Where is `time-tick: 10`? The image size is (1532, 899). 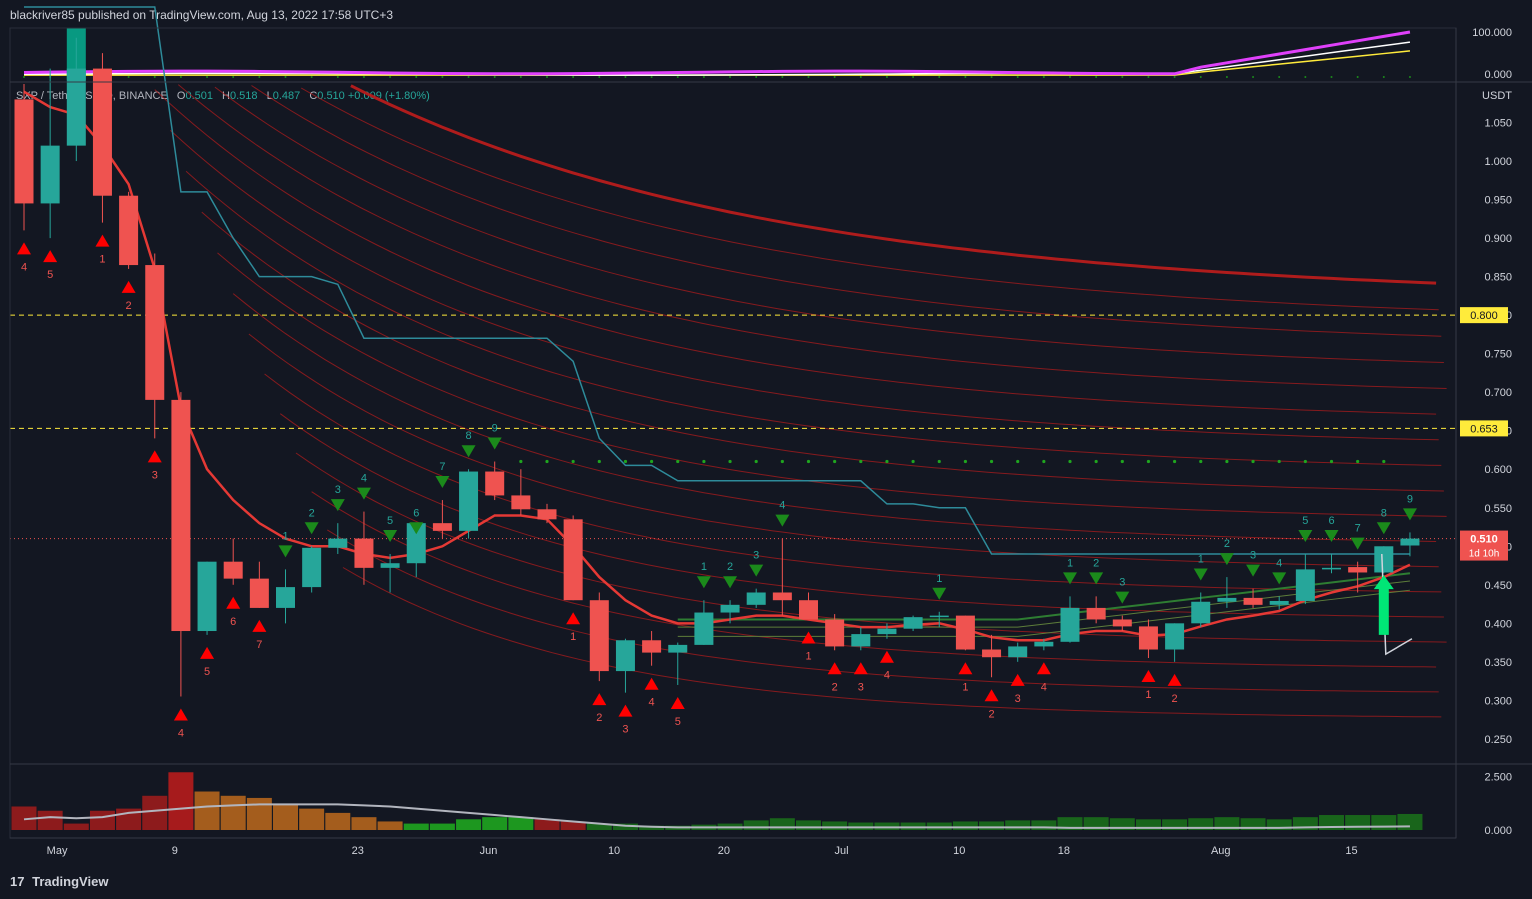
time-tick: 10 is located at coordinates (614, 851).